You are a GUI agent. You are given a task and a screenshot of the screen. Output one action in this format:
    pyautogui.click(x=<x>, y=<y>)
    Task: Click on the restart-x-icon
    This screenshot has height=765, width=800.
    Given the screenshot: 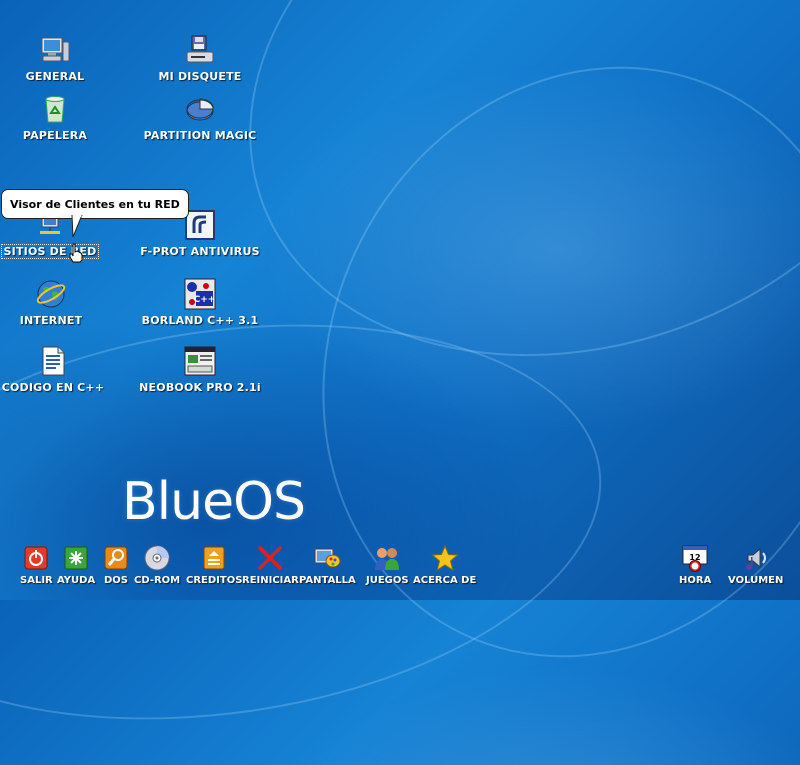 What is the action you would take?
    pyautogui.click(x=270, y=558)
    